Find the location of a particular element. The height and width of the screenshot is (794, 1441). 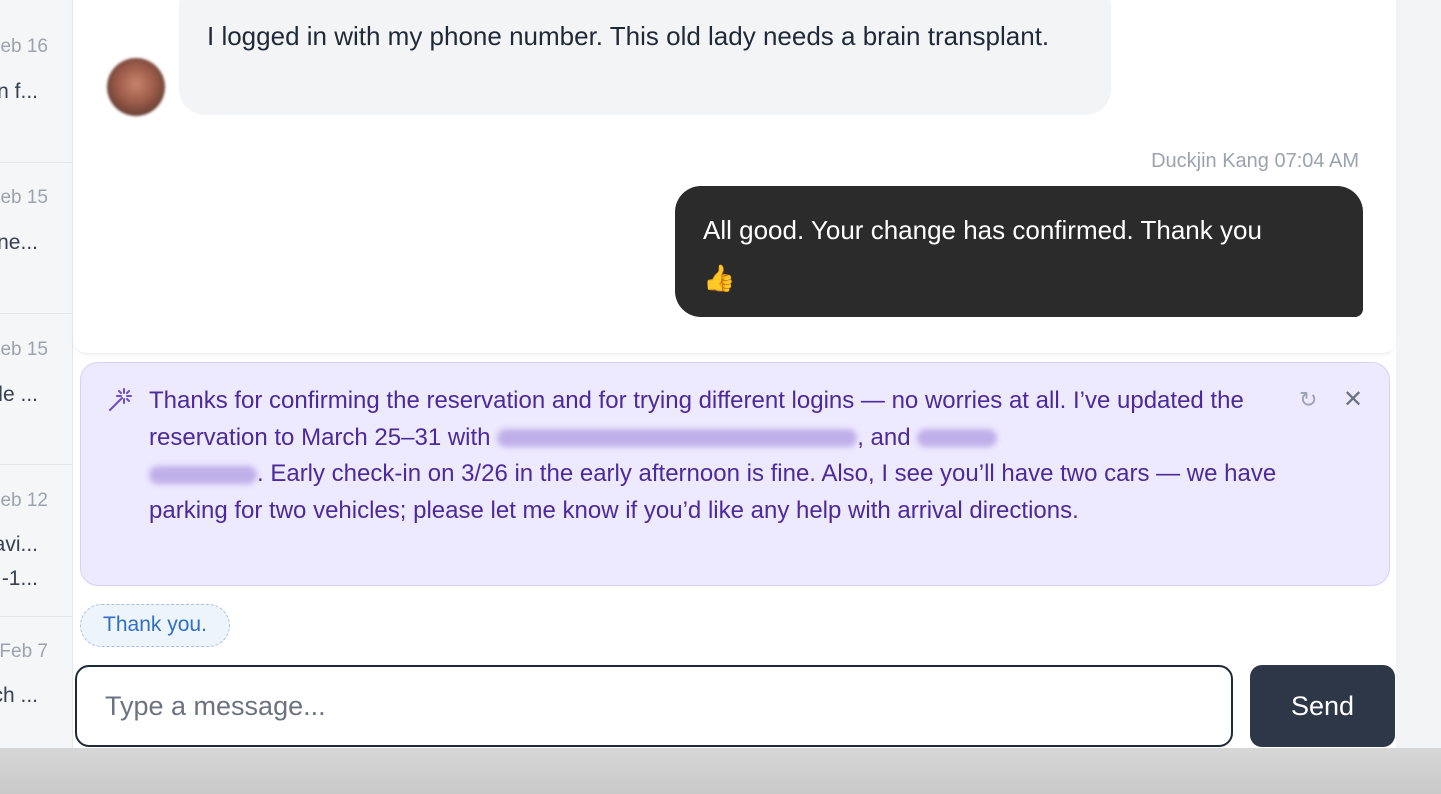

sender-name: Duckjin Kang is located at coordinates (1210, 161).